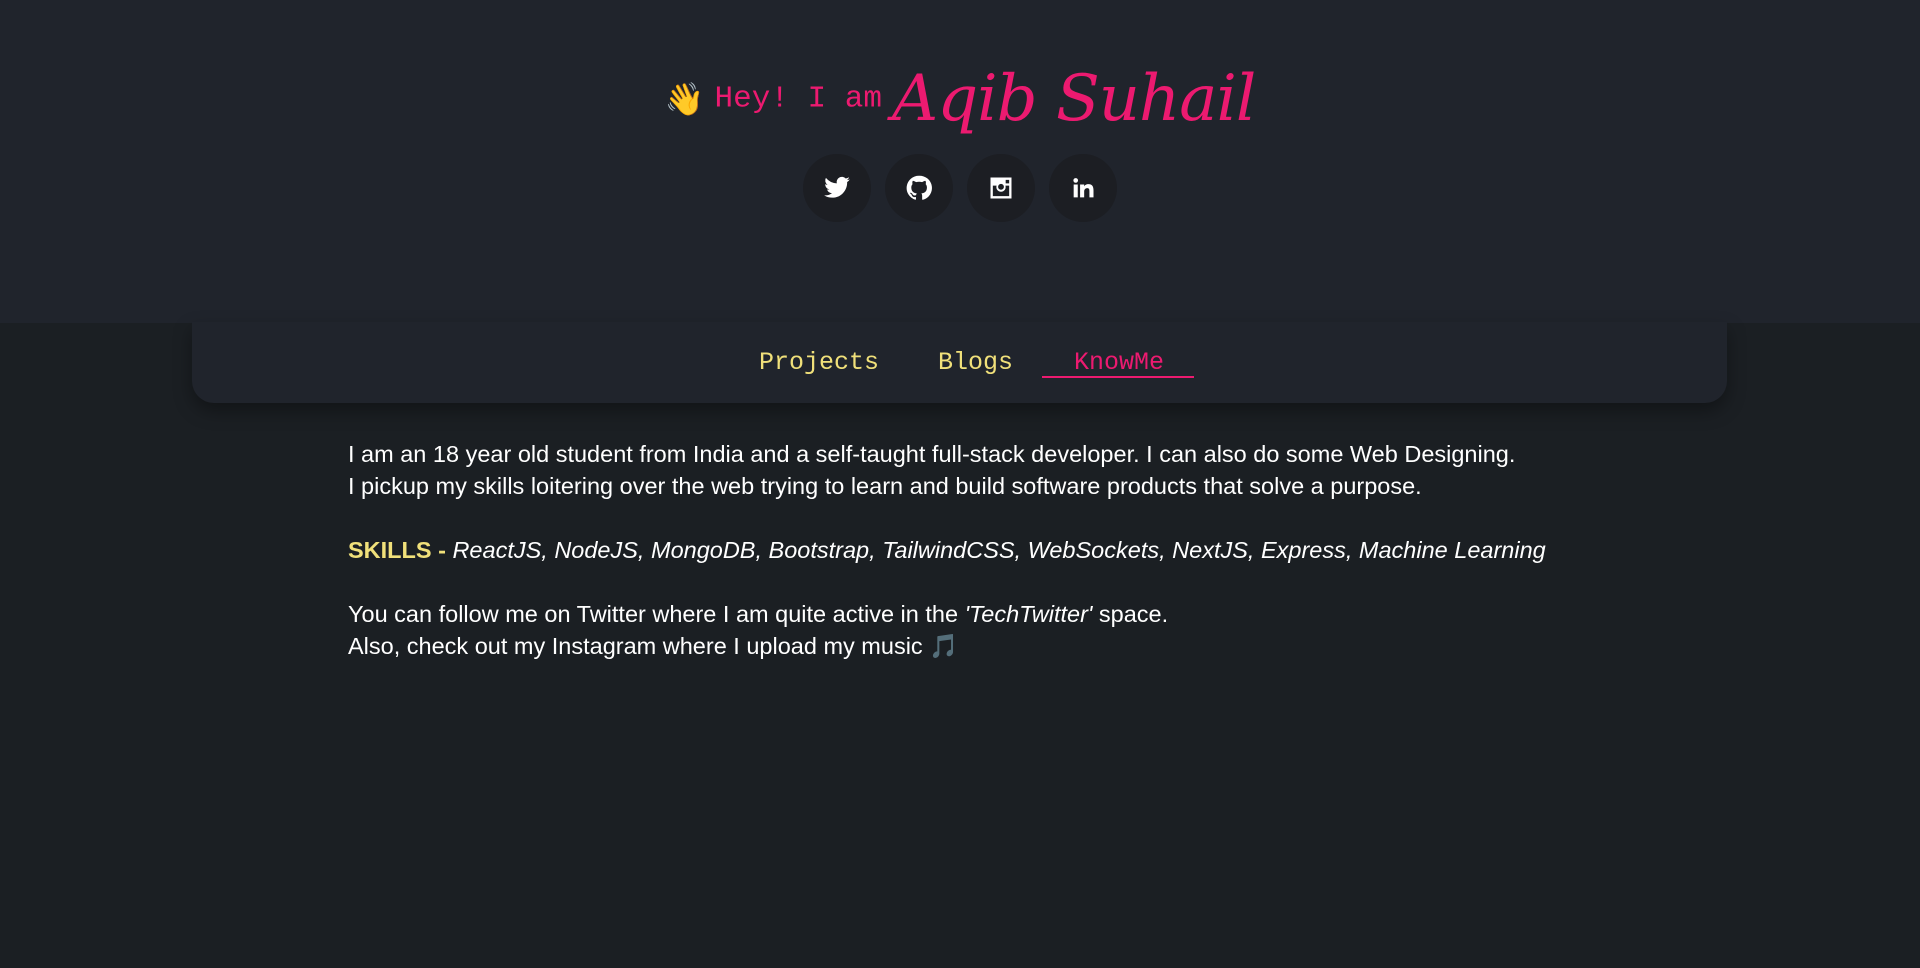 The width and height of the screenshot is (1920, 968). I want to click on active-tab-underline, so click(1118, 377).